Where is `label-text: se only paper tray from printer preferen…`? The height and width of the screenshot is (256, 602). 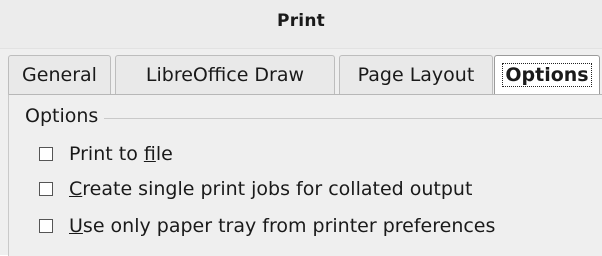
label-text: se only paper tray from printer preferen… is located at coordinates (289, 226).